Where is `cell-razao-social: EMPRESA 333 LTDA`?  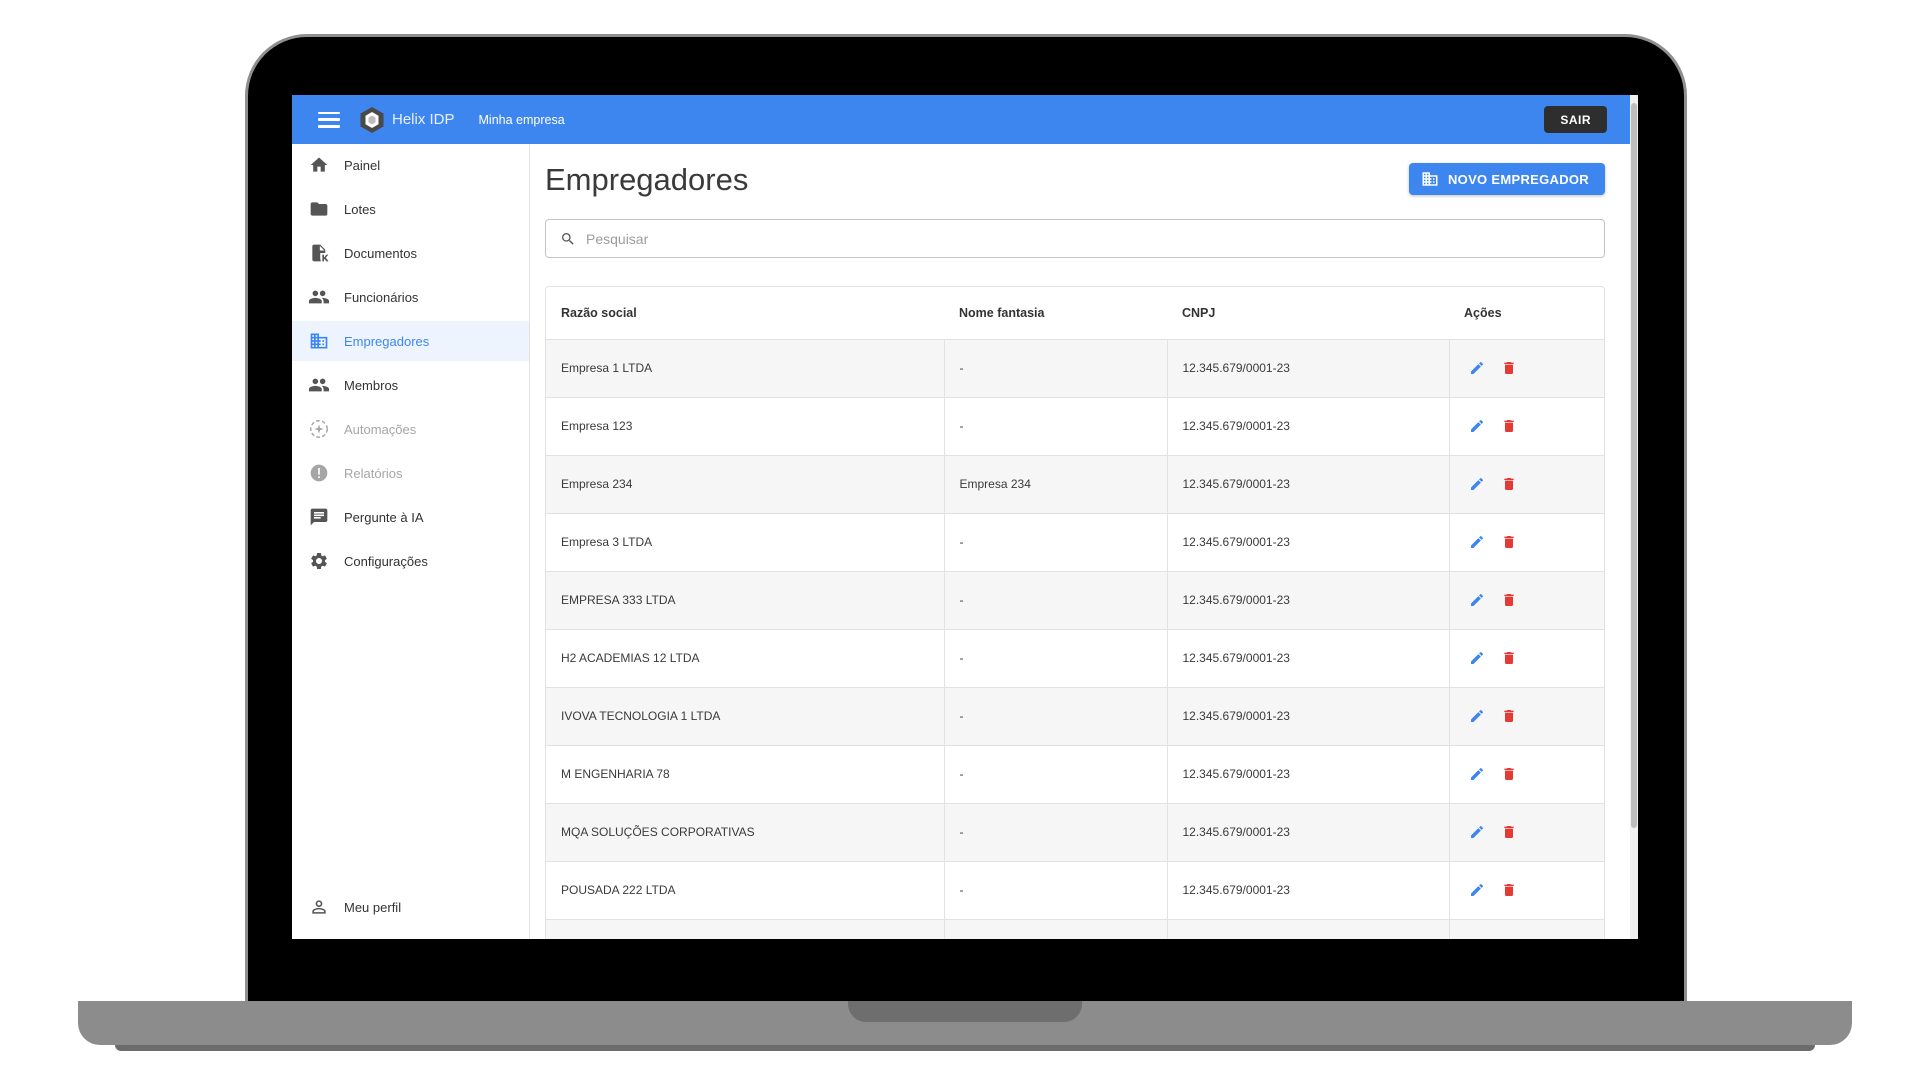 cell-razao-social: EMPRESA 333 LTDA is located at coordinates (745, 600).